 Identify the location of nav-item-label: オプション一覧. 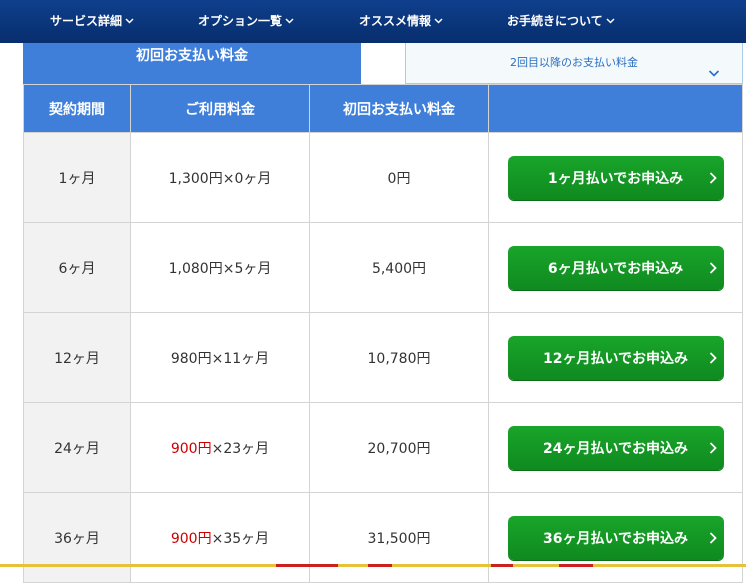
(240, 21).